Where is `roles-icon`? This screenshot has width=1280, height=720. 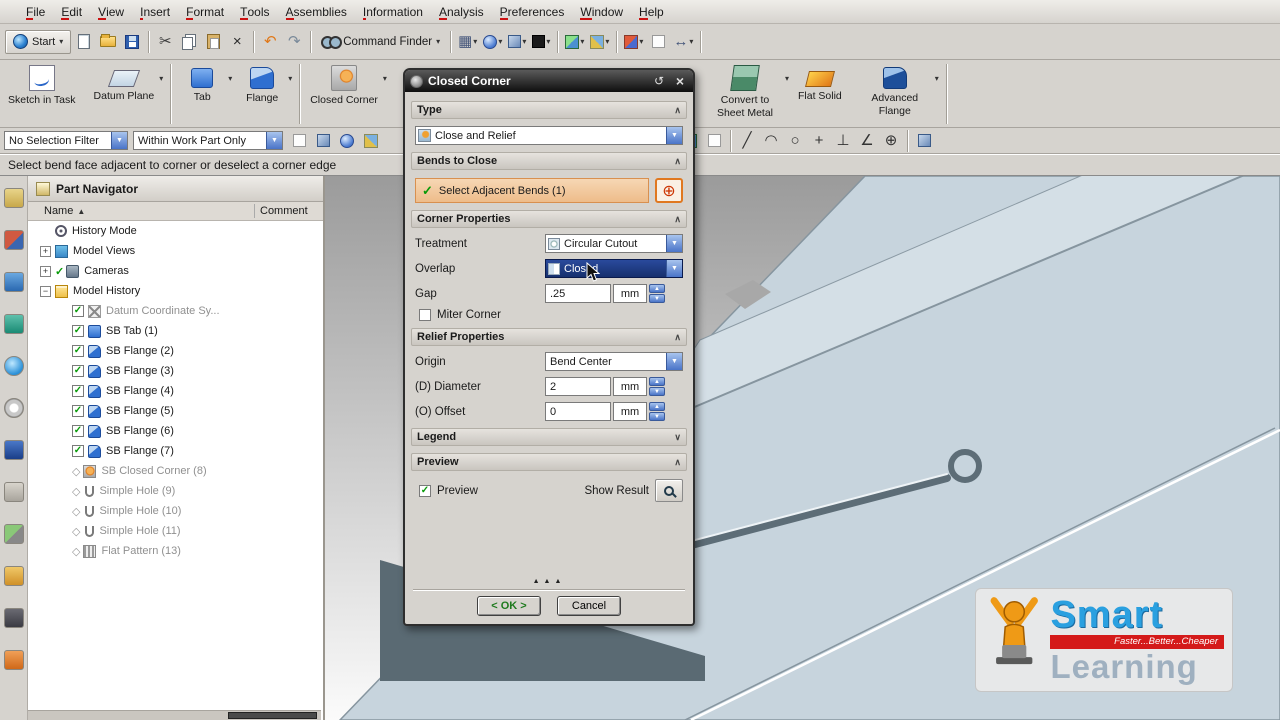
roles-icon is located at coordinates (13, 576).